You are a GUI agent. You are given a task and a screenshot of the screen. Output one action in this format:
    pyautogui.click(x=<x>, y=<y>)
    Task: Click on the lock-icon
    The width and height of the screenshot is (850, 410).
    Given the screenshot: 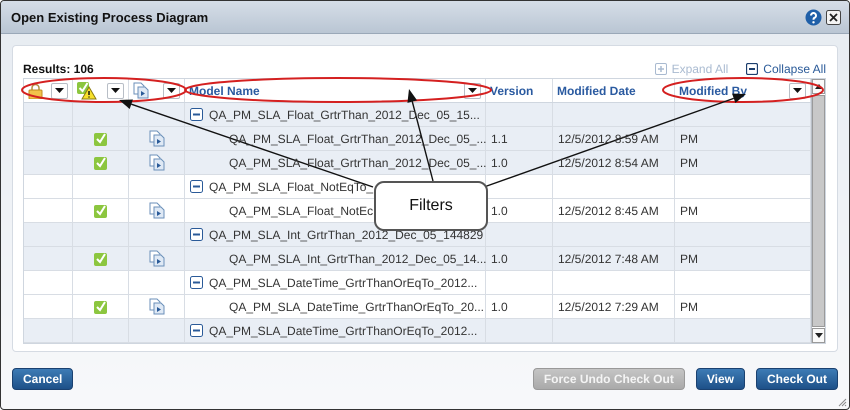 What is the action you would take?
    pyautogui.click(x=35, y=90)
    